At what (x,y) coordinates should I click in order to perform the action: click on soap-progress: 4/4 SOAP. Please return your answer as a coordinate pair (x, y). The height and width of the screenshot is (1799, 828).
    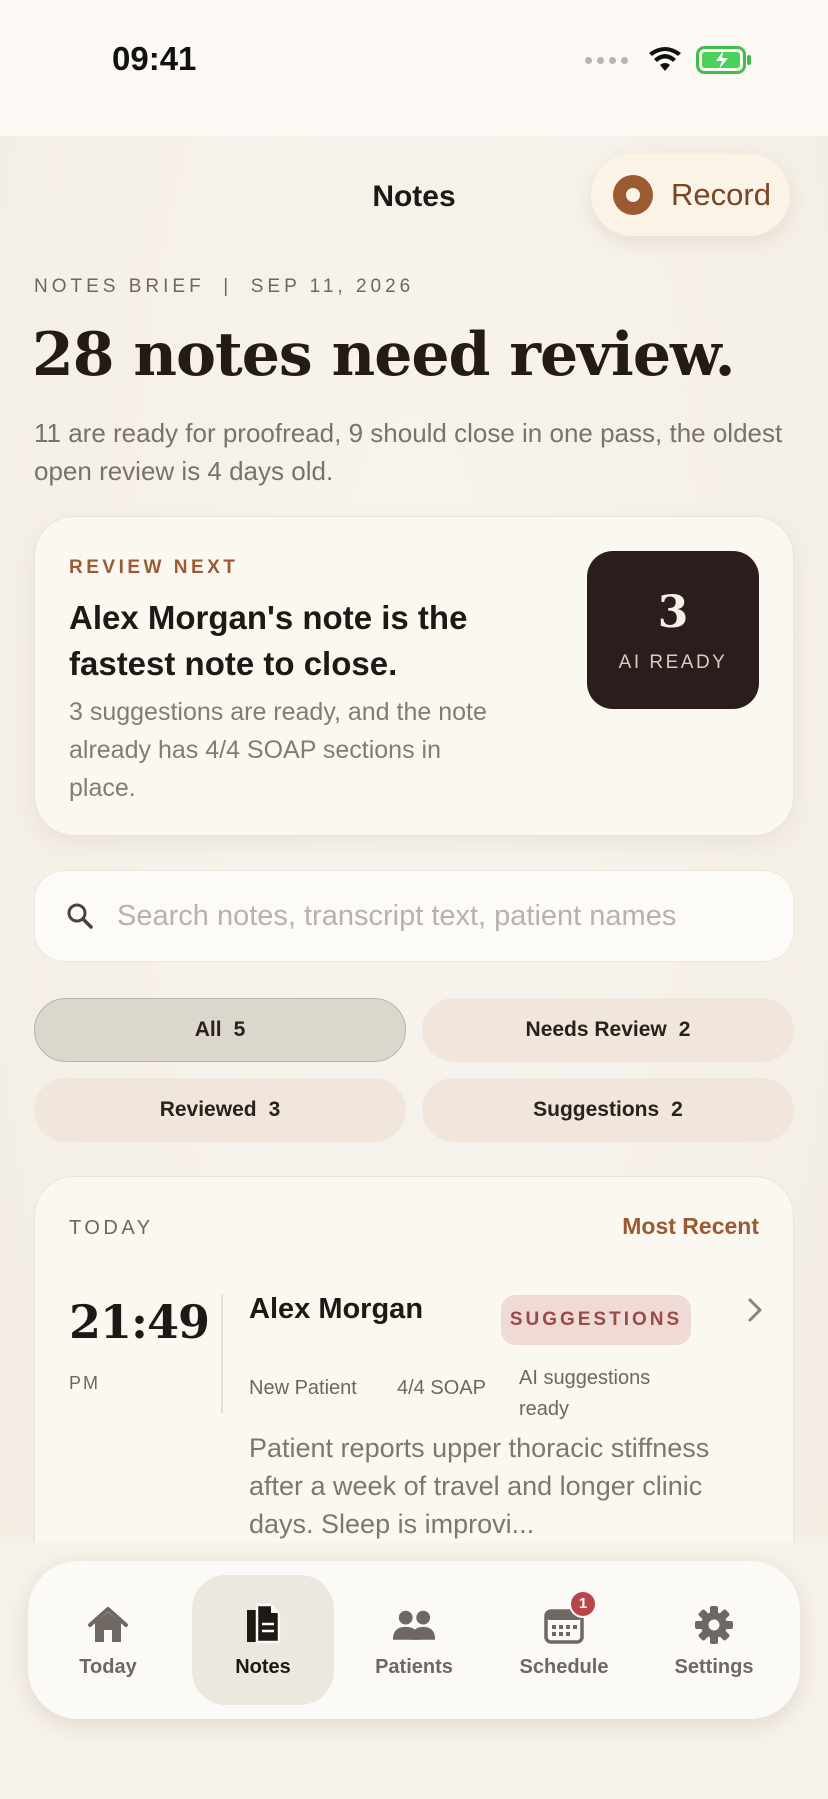
    Looking at the image, I should click on (441, 1388).